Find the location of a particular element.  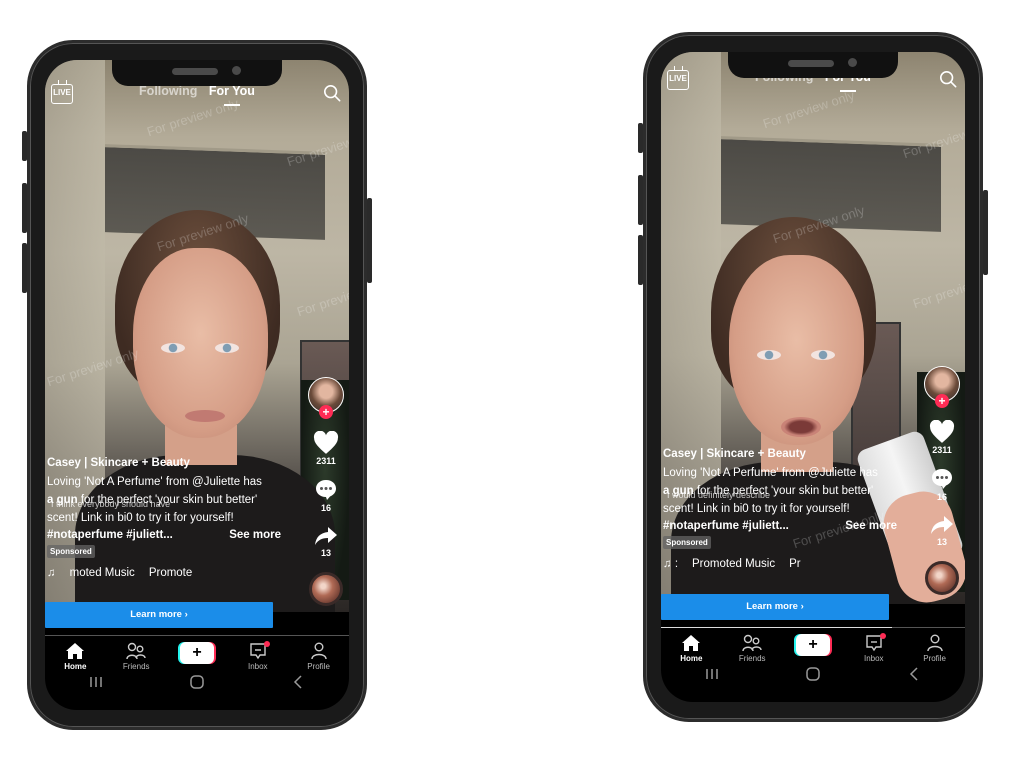

music-title-next: Pr is located at coordinates (795, 564).